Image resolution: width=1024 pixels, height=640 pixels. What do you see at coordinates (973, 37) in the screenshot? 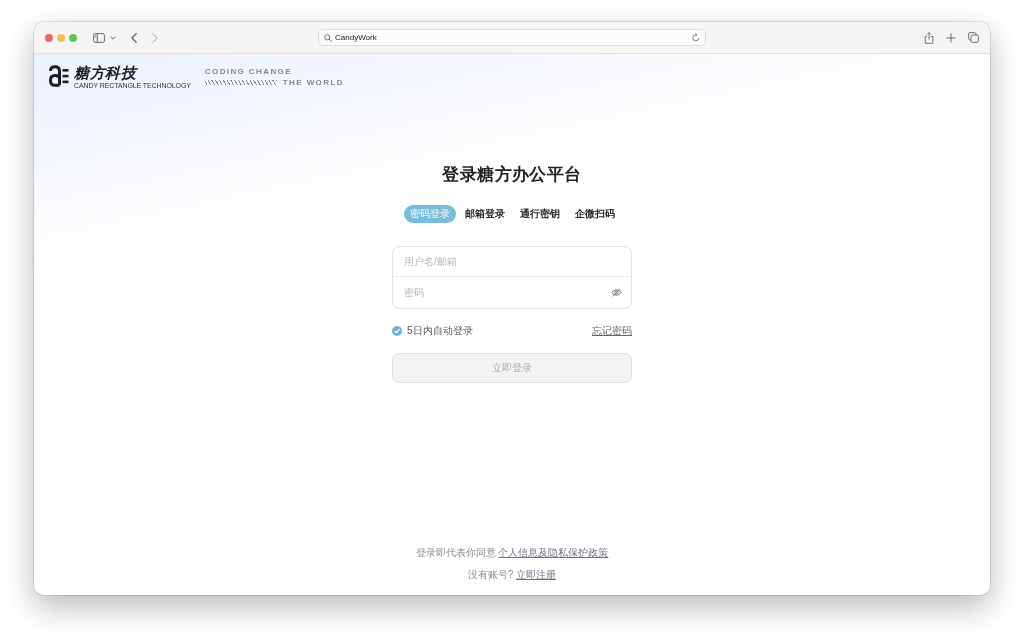
I see `tabs-overview-icon` at bounding box center [973, 37].